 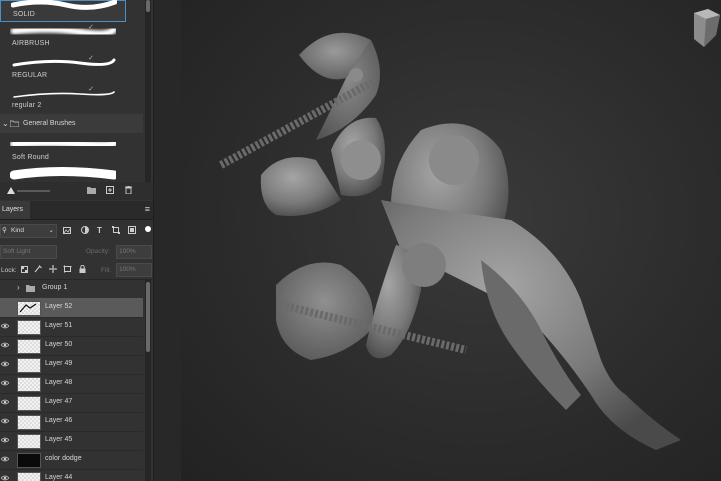 What do you see at coordinates (99, 230) in the screenshot?
I see `filter-type-icon: T` at bounding box center [99, 230].